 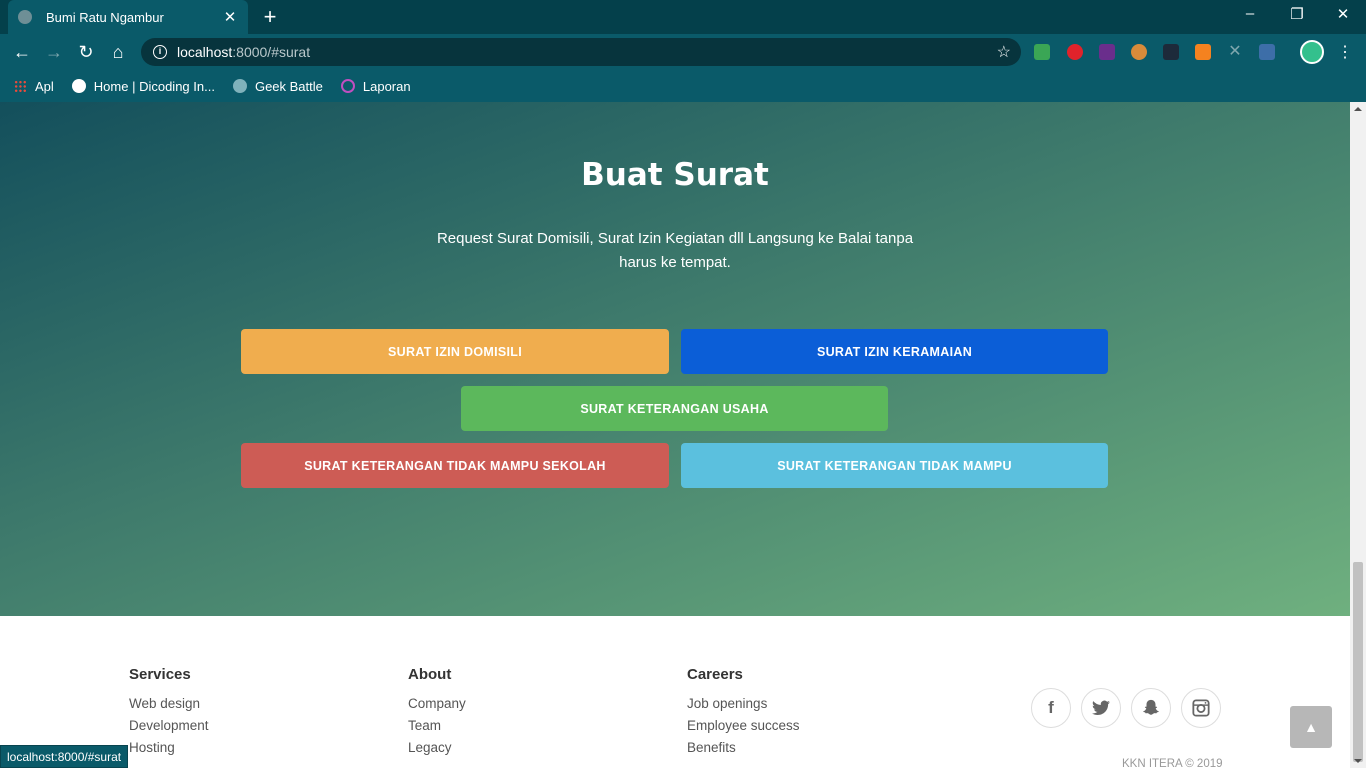 What do you see at coordinates (1101, 708) in the screenshot?
I see `twitter-icon` at bounding box center [1101, 708].